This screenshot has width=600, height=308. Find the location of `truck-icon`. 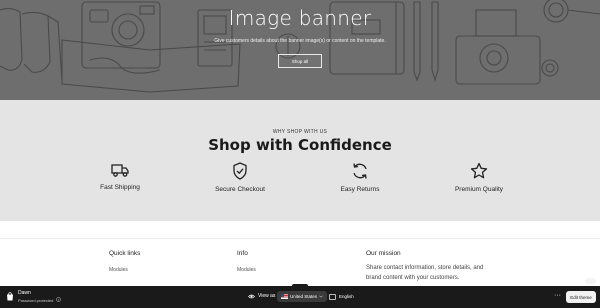

truck-icon is located at coordinates (120, 170).